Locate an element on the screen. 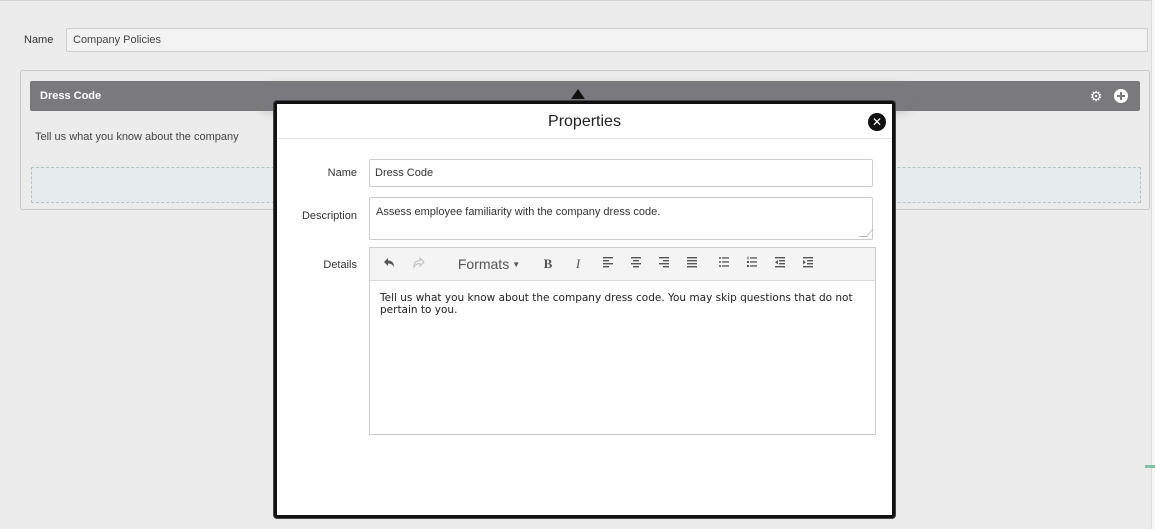 The height and width of the screenshot is (529, 1155). dialog-pointer is located at coordinates (578, 94).